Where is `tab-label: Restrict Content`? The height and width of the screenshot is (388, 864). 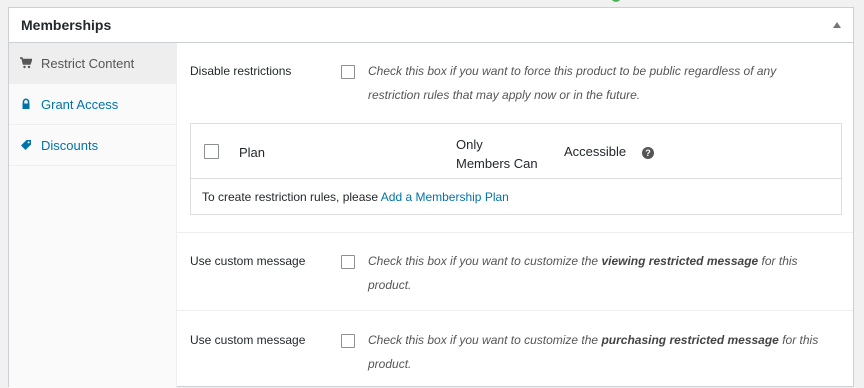 tab-label: Restrict Content is located at coordinates (88, 63).